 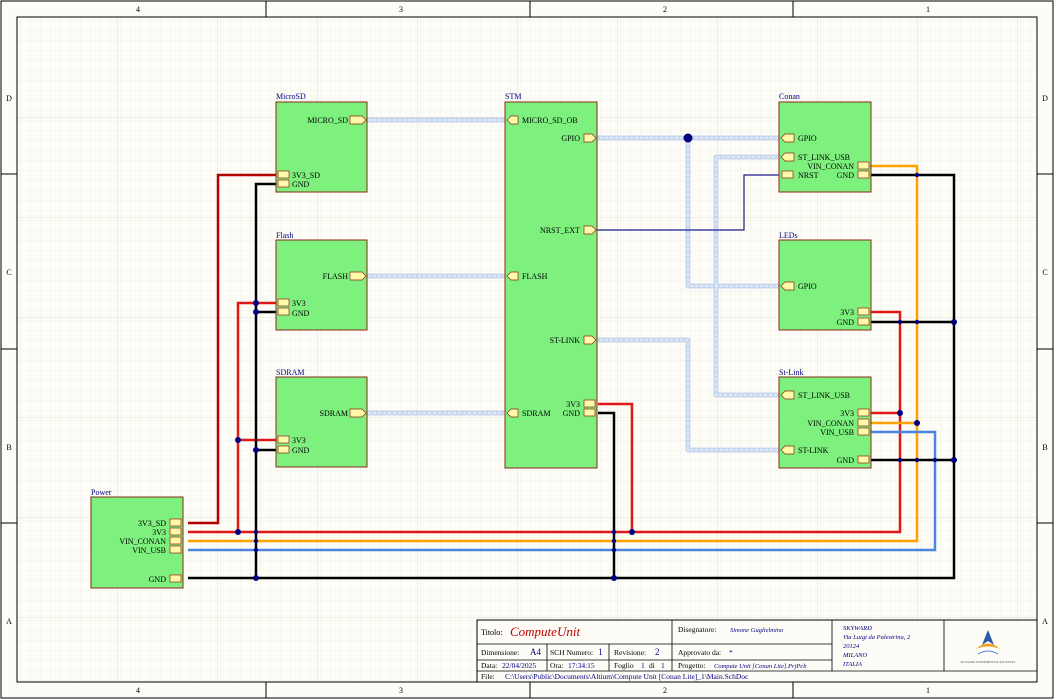 What do you see at coordinates (536, 413) in the screenshot?
I see `port-stm-sdram: SDRAM` at bounding box center [536, 413].